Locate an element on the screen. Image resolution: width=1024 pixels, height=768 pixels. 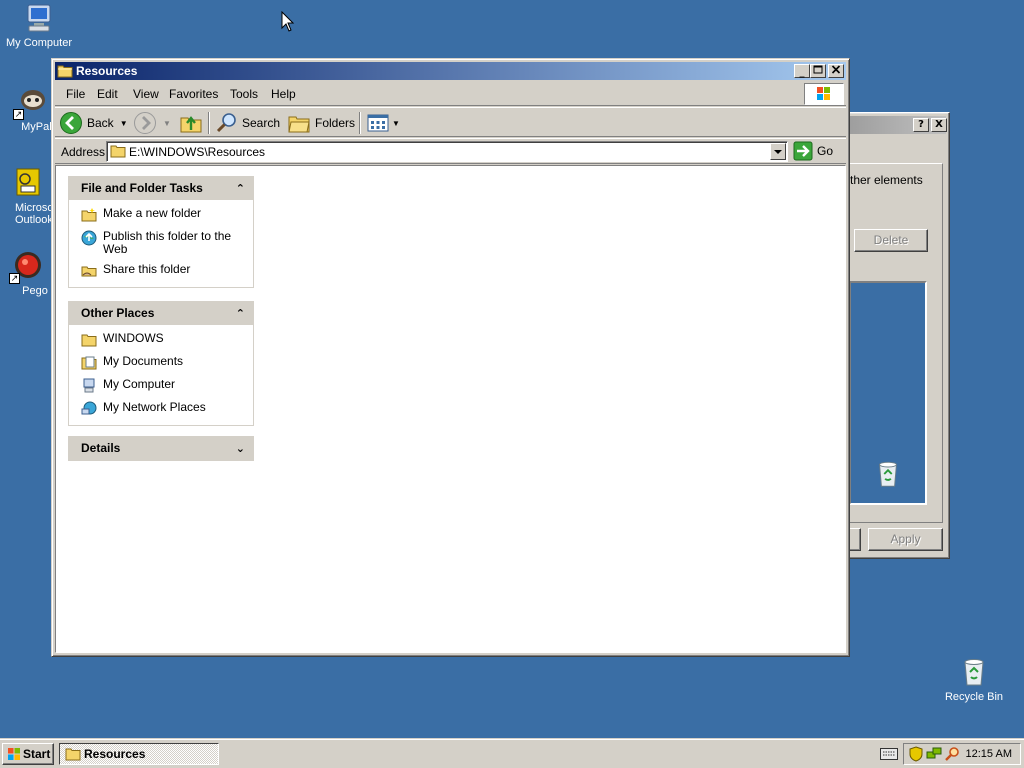
address-input: E:\WINDOWS\Resources is located at coordinates (447, 151).